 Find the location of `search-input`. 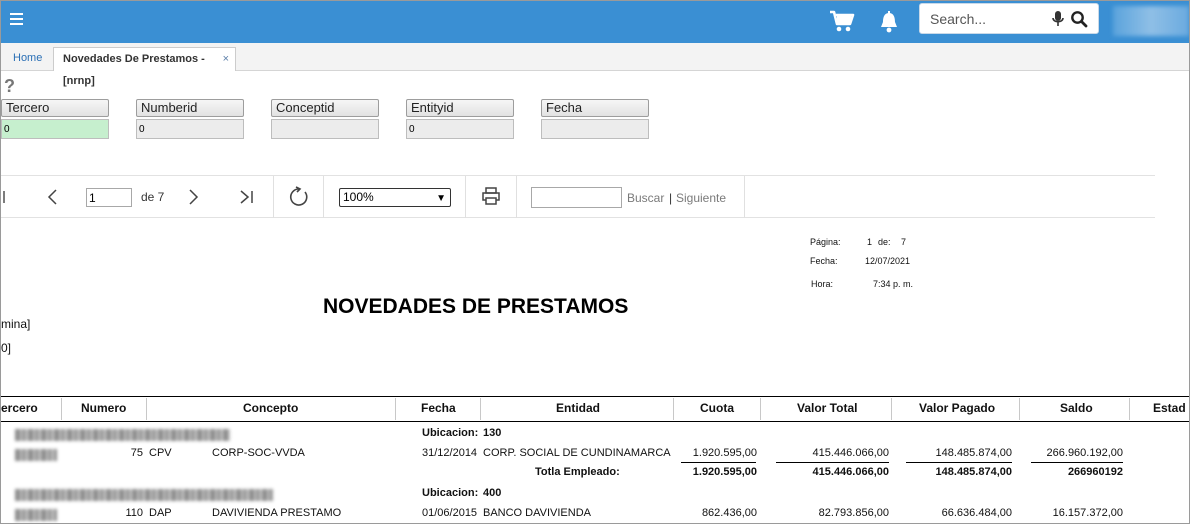

search-input is located at coordinates (990, 19).